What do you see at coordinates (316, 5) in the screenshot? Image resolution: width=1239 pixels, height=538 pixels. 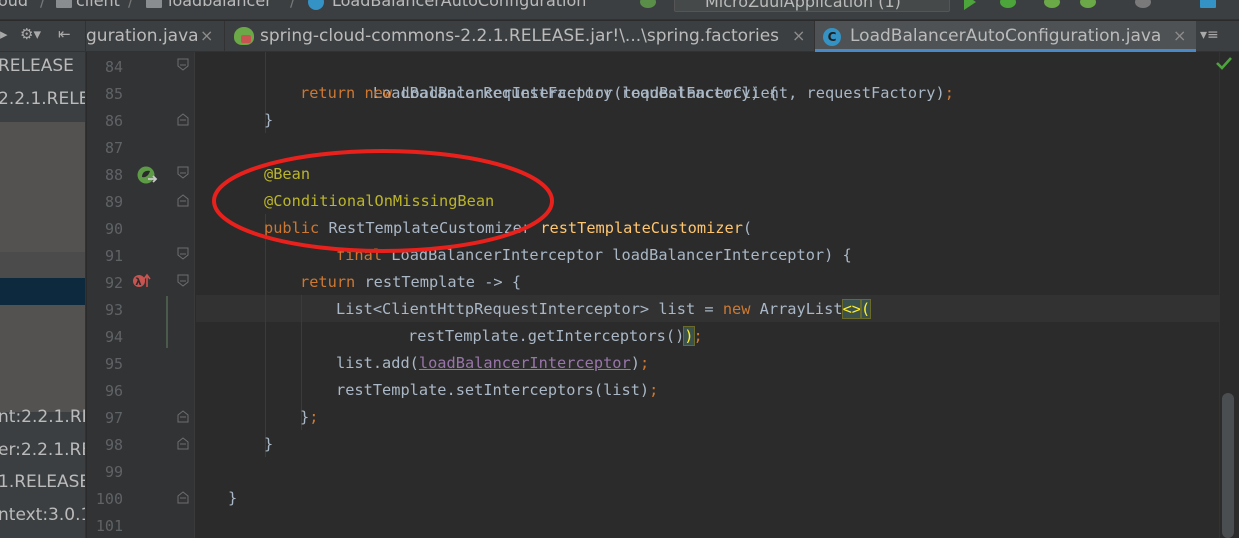 I see `class-icon` at bounding box center [316, 5].